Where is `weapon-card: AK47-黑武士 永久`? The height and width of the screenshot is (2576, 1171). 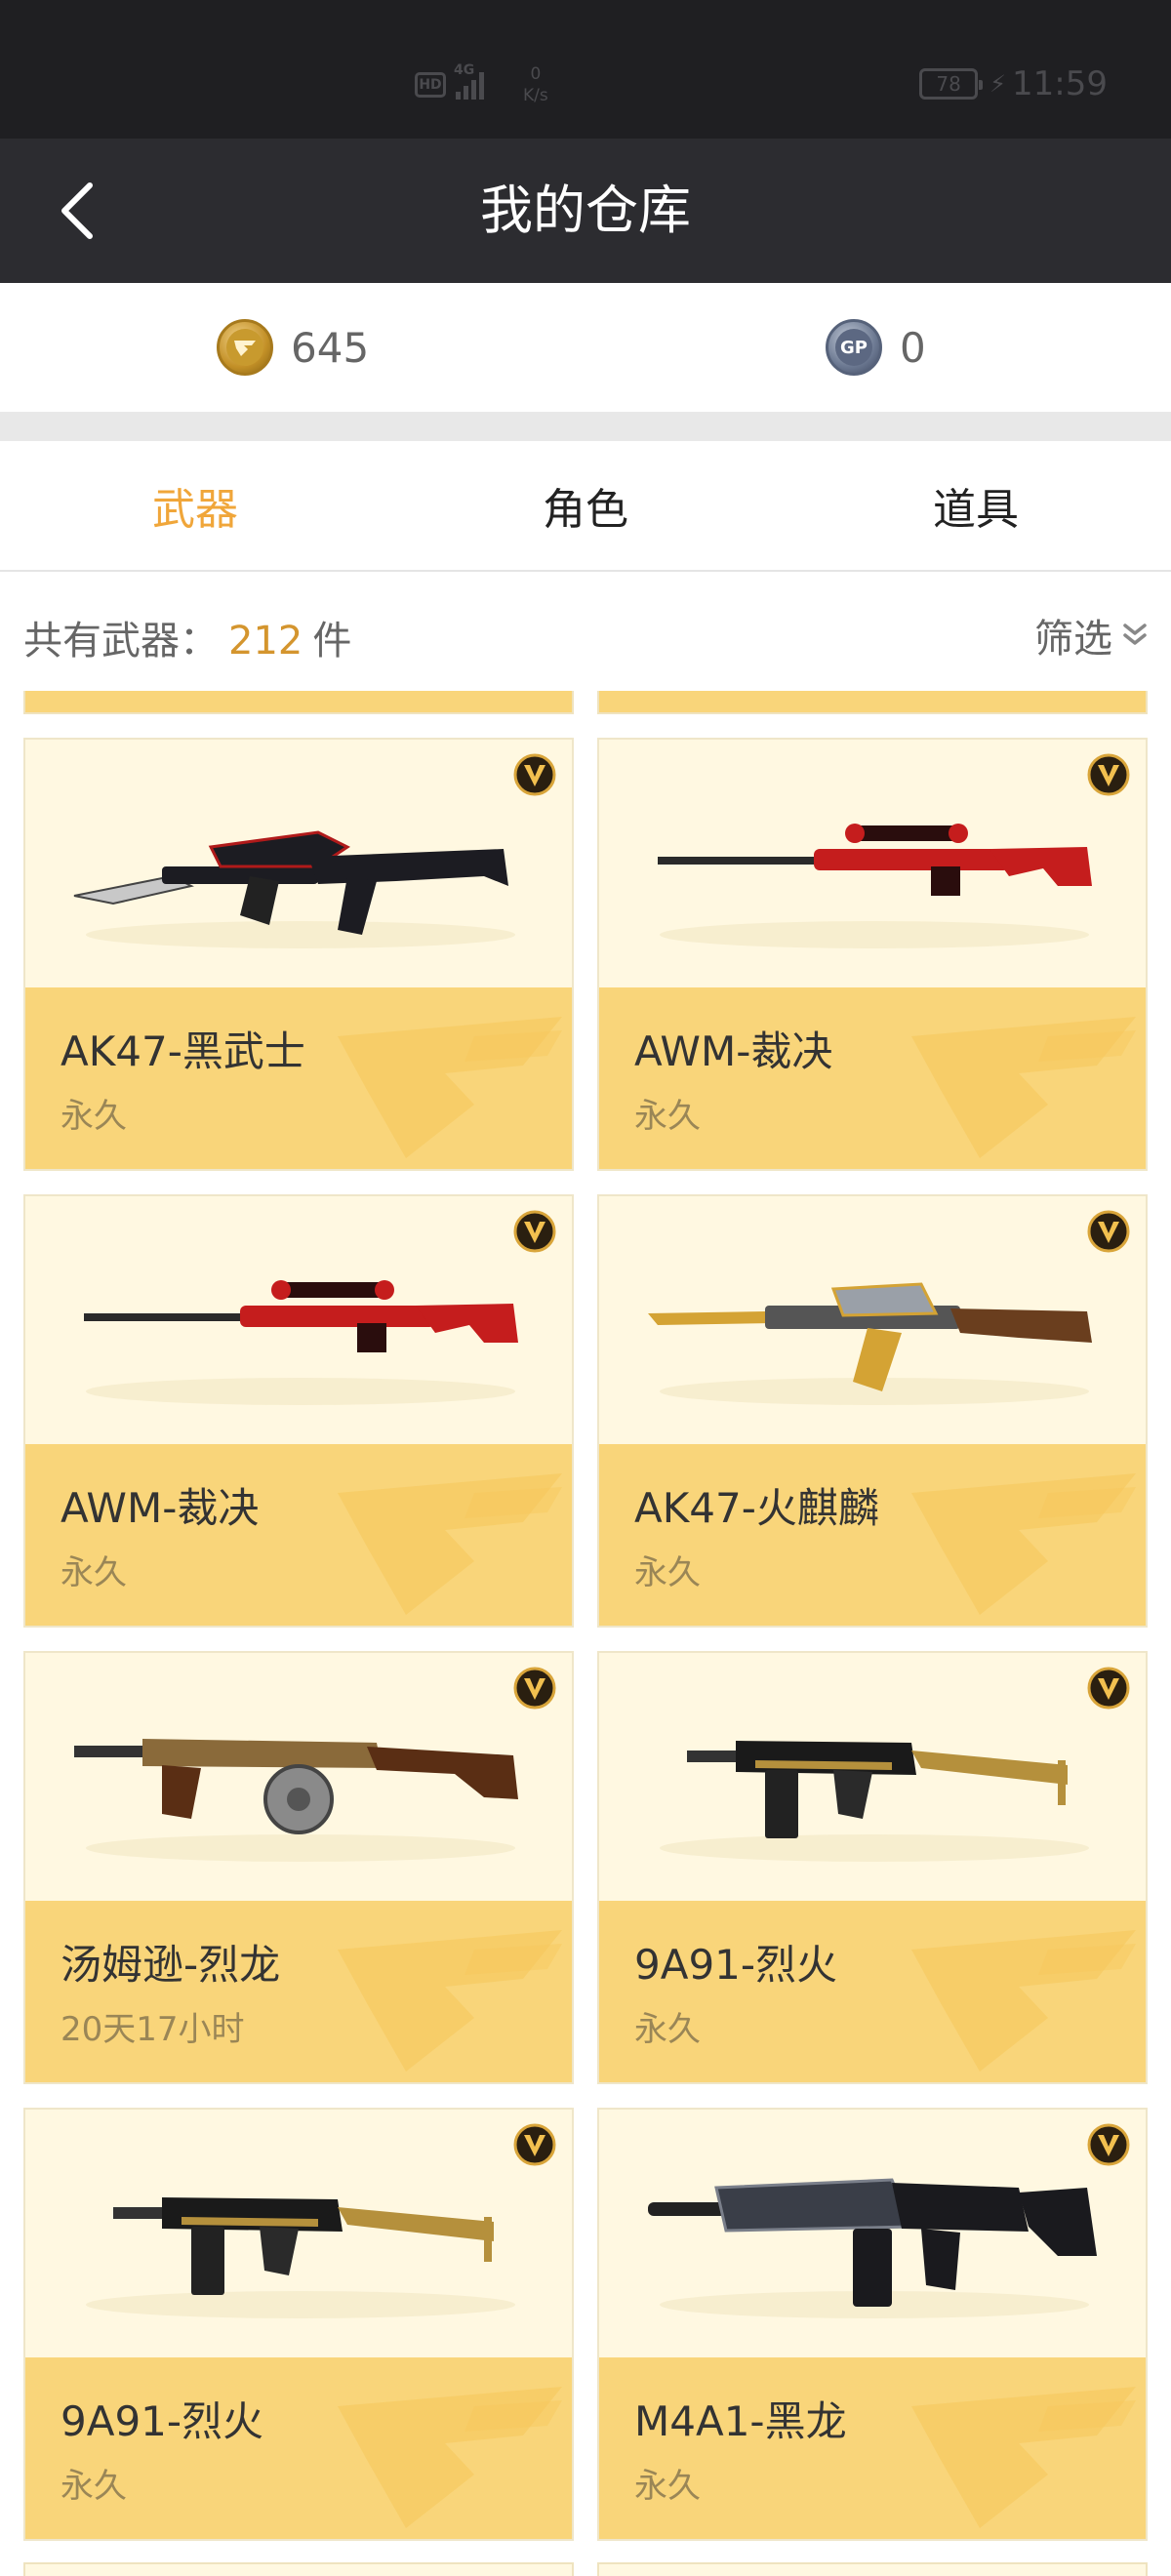
weapon-card: AK47-黑武士 永久 is located at coordinates (298, 954).